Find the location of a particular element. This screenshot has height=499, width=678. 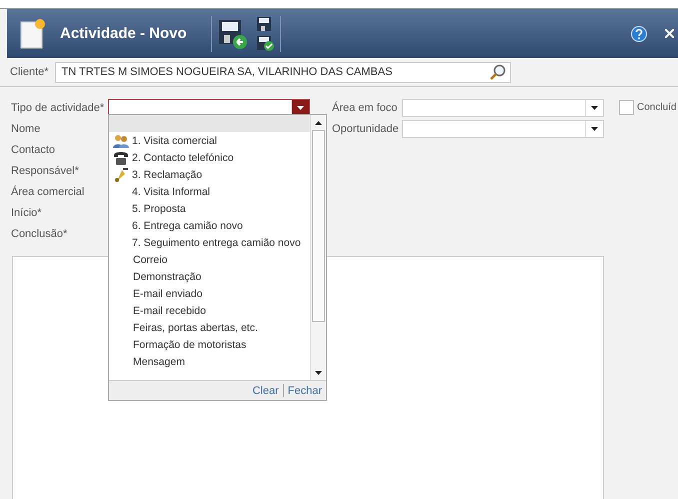

checkbox-label: Concluíd is located at coordinates (656, 107).